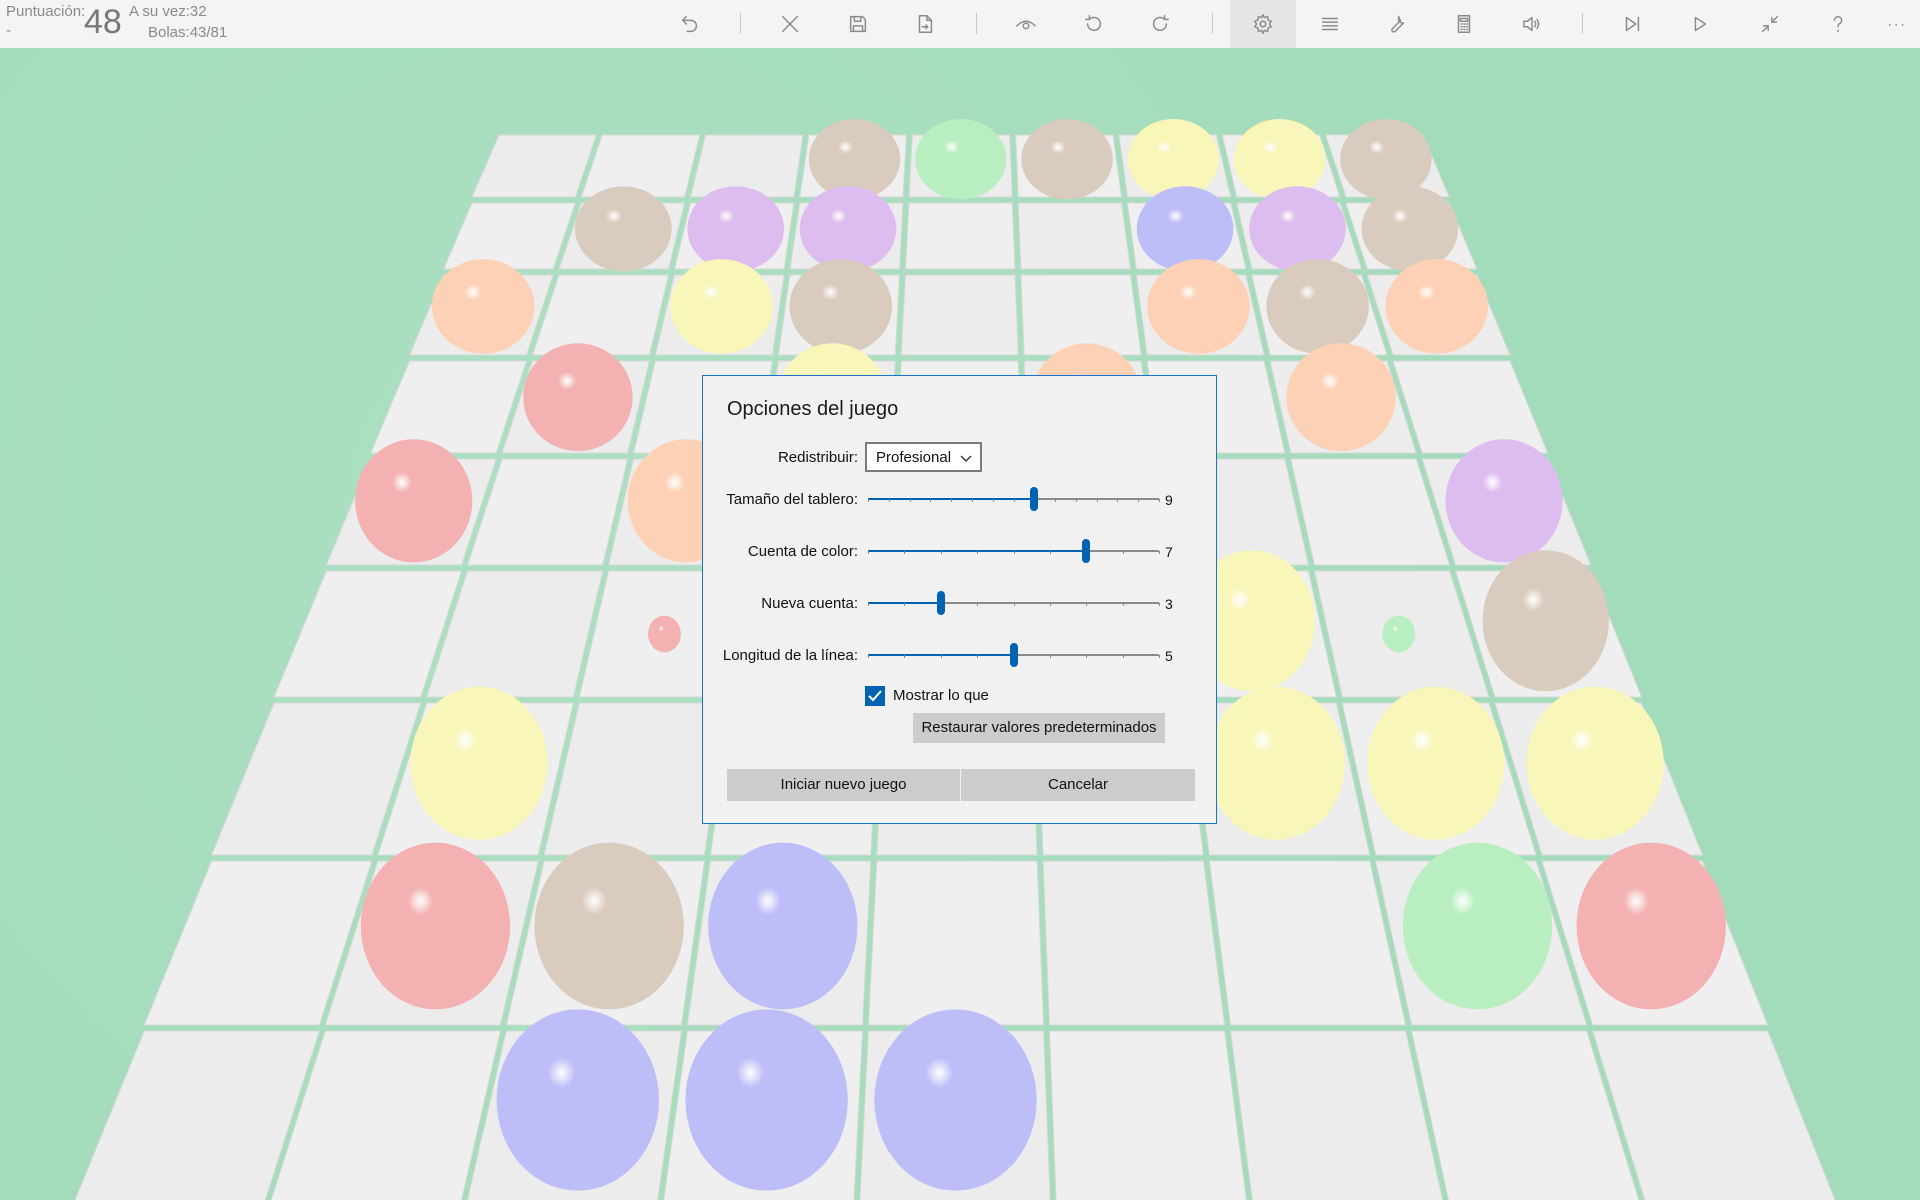  Describe the element at coordinates (1632, 24) in the screenshot. I see `skip-button` at that location.